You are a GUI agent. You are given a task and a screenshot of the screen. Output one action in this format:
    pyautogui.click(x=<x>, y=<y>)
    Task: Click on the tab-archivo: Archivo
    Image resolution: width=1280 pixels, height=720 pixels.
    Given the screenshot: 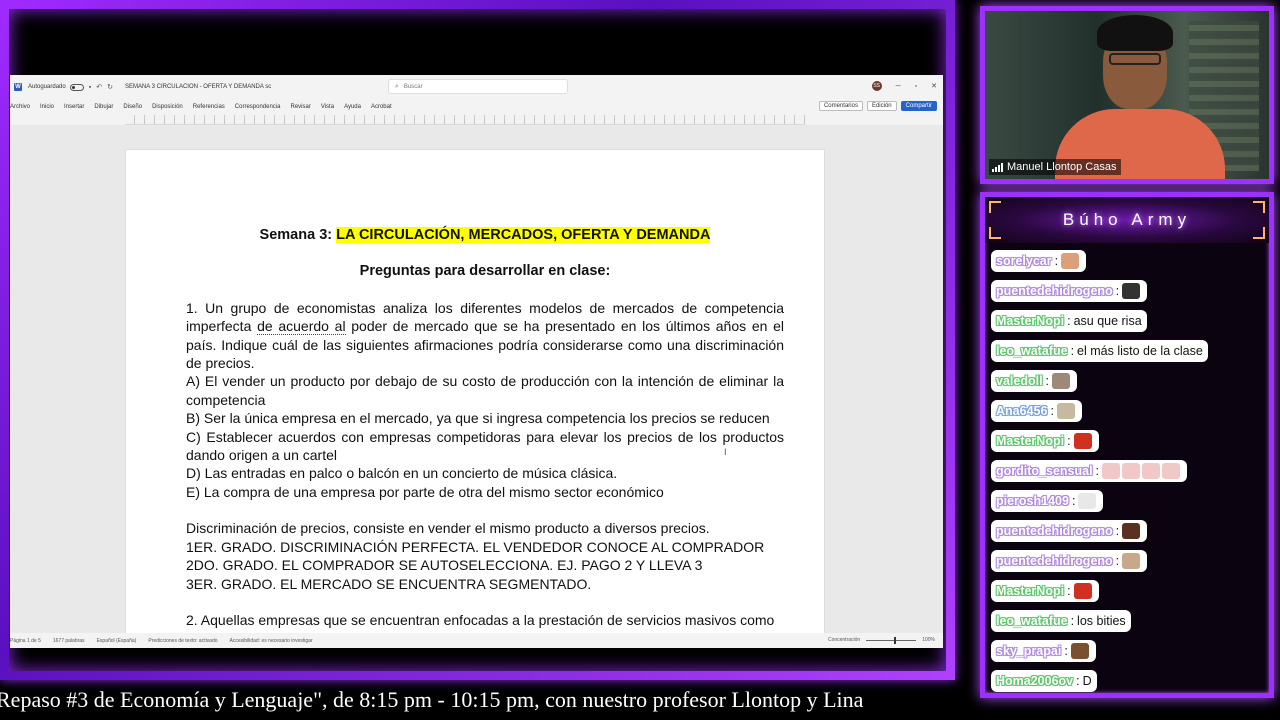 What is the action you would take?
    pyautogui.click(x=20, y=107)
    